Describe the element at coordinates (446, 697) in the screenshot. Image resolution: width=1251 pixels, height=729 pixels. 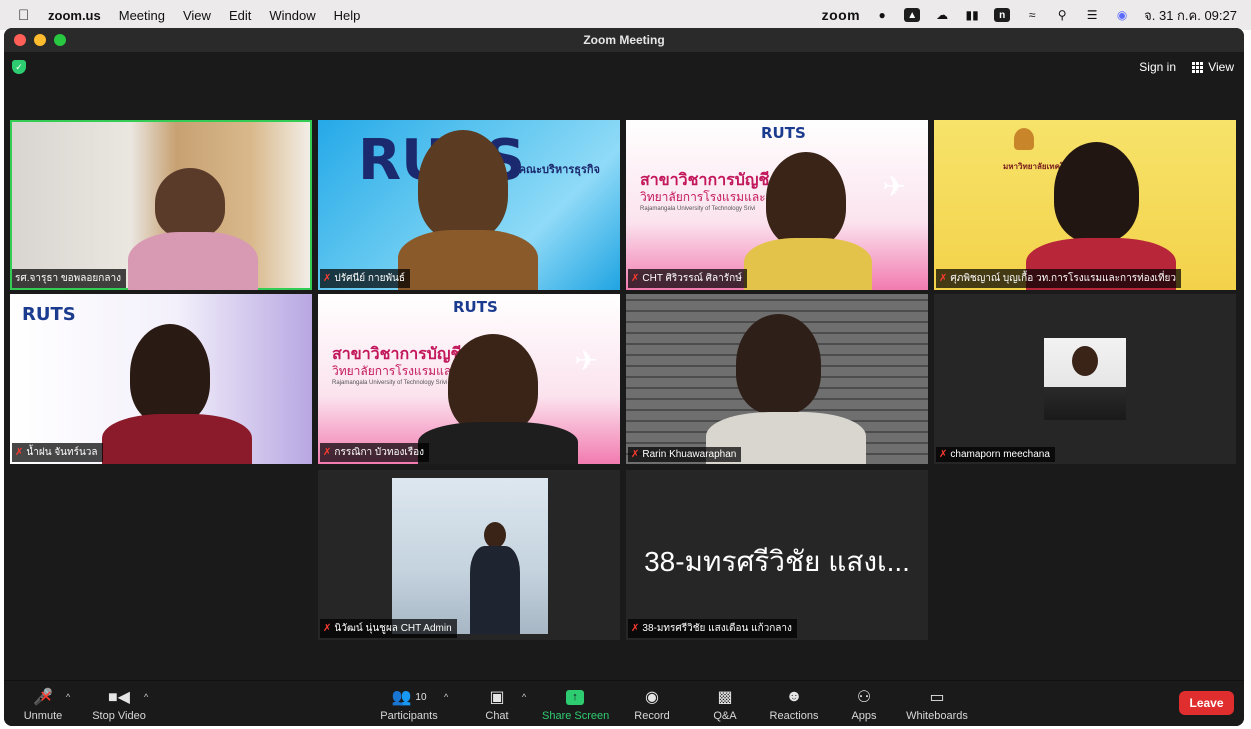
I see `participants-chevron-icon: ^` at that location.